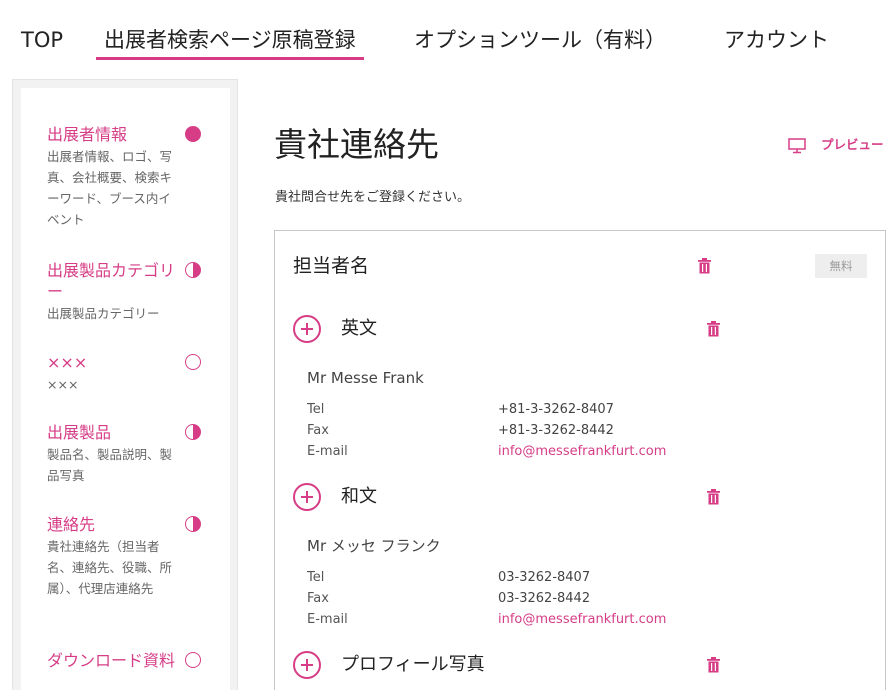 This screenshot has height=690, width=895. I want to click on top-navigation: TOP 出展者検索ページ原稿登録 オプションツール（有料） アカウント, so click(447, 35).